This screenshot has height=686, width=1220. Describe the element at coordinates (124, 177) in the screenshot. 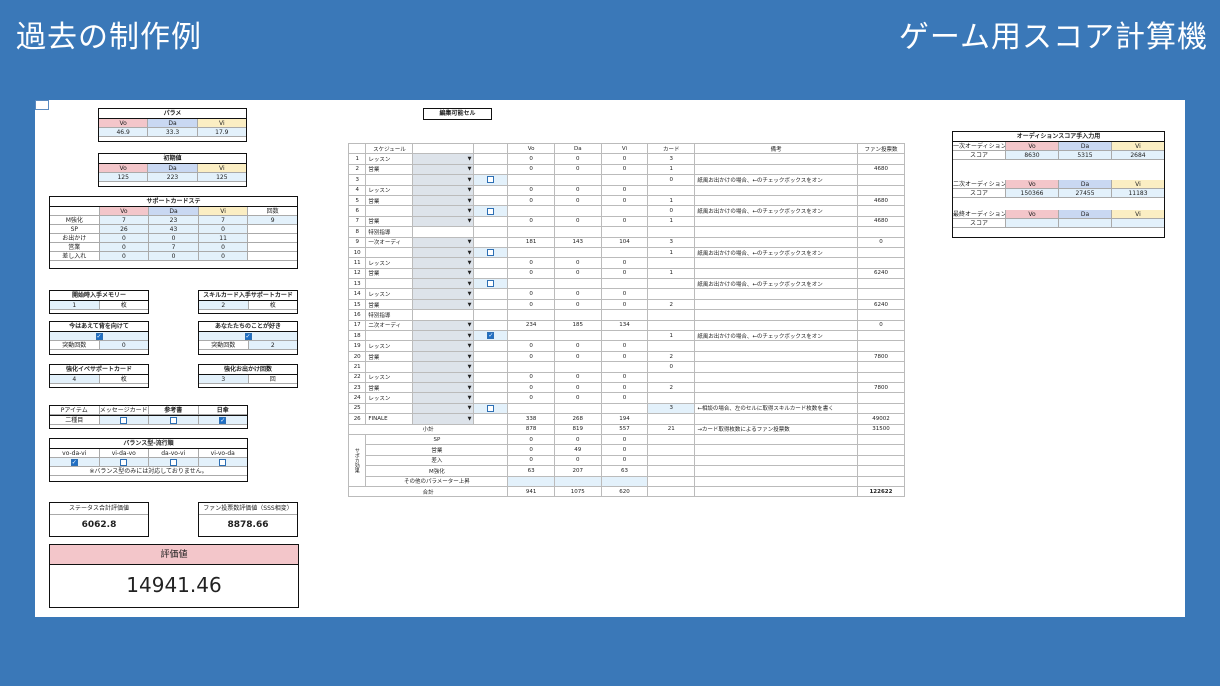

I see `vo-initial: 125` at that location.